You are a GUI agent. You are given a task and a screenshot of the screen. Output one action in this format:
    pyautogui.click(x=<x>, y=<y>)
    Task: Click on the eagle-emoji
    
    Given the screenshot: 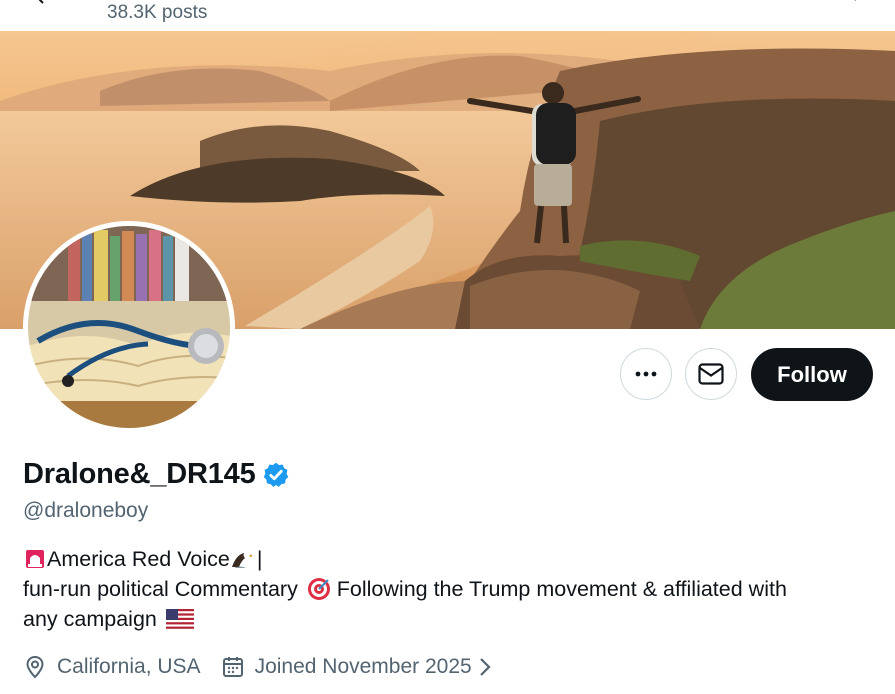 What is the action you would take?
    pyautogui.click(x=242, y=559)
    